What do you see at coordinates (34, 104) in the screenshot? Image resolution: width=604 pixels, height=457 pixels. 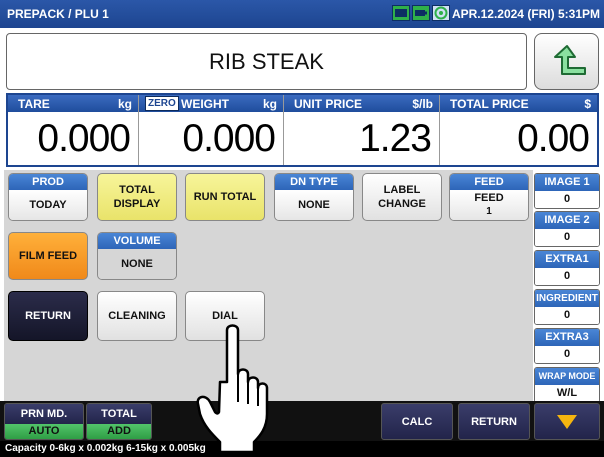 I see `tare-label: TARE` at bounding box center [34, 104].